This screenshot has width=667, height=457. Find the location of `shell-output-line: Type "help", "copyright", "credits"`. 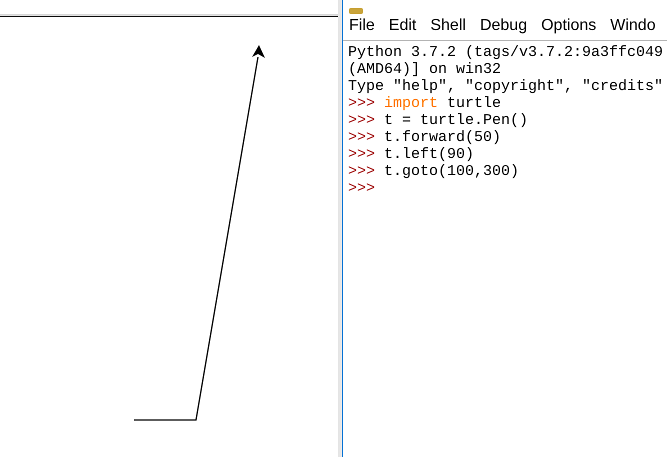

shell-output-line: Type "help", "copyright", "credits" is located at coordinates (506, 86).